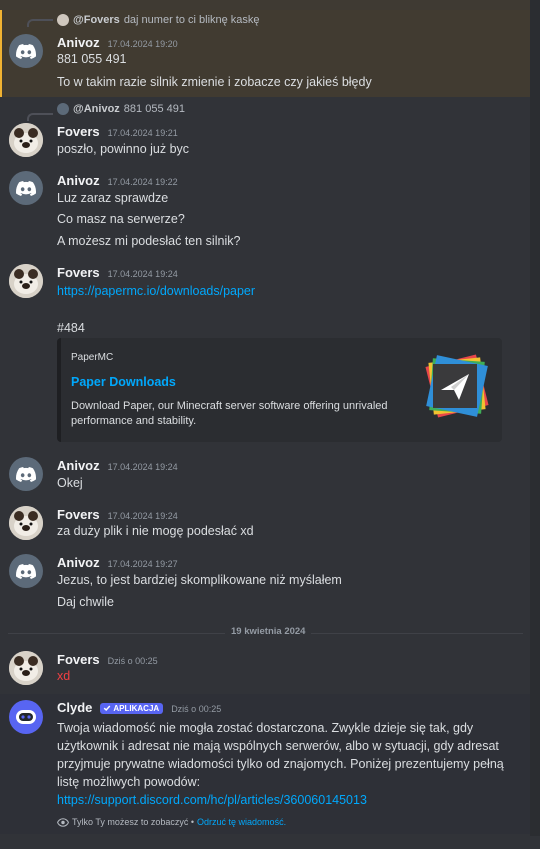  Describe the element at coordinates (107, 708) in the screenshot. I see `check-icon` at that location.